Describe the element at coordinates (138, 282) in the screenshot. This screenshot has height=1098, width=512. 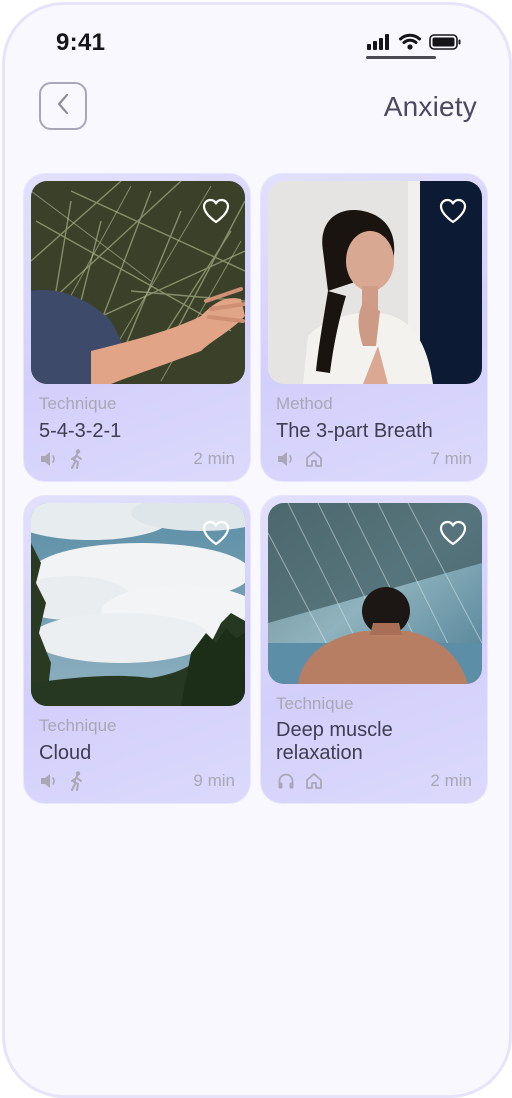
I see `card-image-grass` at that location.